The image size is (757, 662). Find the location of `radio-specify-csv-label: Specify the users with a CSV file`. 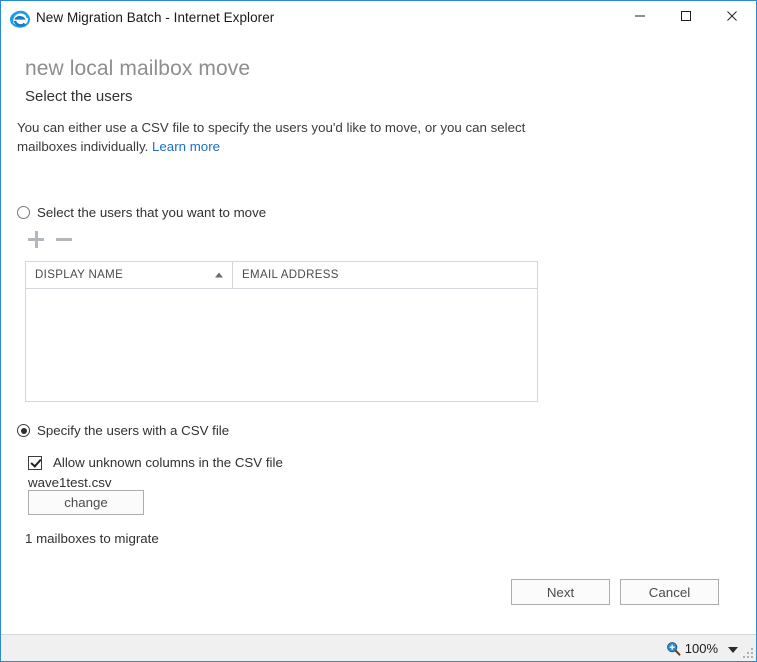

radio-specify-csv-label: Specify the users with a CSV file is located at coordinates (133, 430).